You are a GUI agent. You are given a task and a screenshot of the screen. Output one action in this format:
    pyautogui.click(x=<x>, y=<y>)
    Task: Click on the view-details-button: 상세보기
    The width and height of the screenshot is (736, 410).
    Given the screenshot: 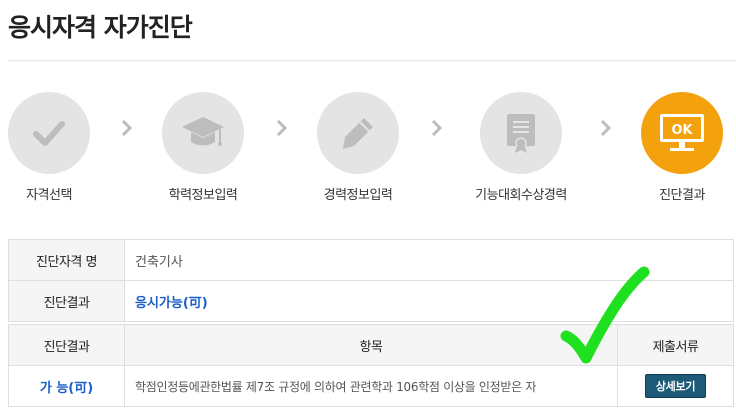 What is the action you would take?
    pyautogui.click(x=675, y=386)
    